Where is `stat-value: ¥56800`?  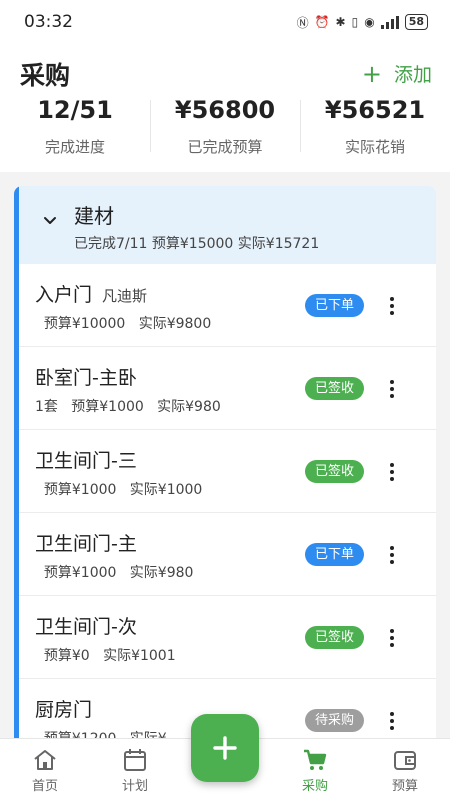 stat-value: ¥56800 is located at coordinates (225, 110).